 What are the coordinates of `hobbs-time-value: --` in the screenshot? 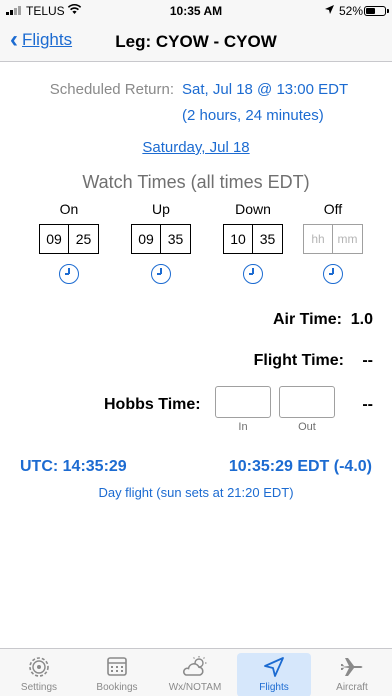 It's located at (367, 404).